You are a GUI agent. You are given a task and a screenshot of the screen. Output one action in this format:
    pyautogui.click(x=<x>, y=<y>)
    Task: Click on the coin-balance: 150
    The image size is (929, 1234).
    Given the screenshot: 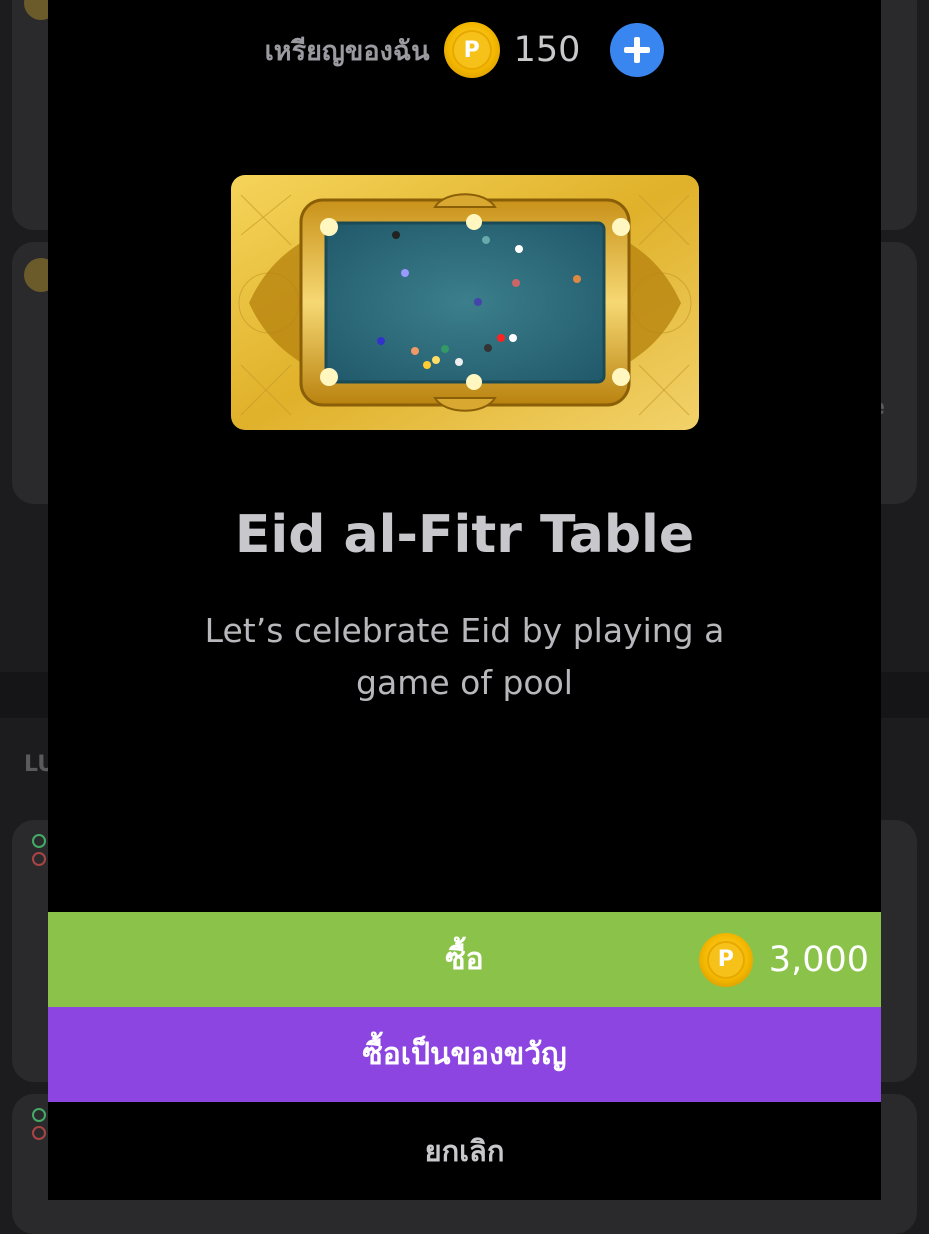 What is the action you would take?
    pyautogui.click(x=547, y=50)
    